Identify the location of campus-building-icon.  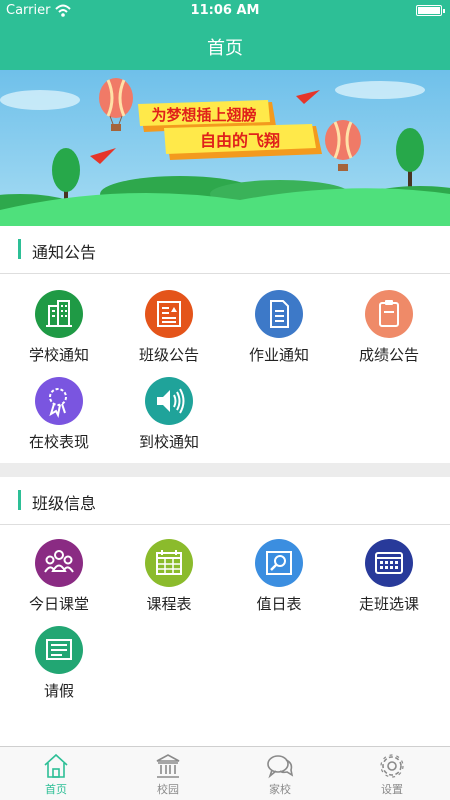
(168, 766).